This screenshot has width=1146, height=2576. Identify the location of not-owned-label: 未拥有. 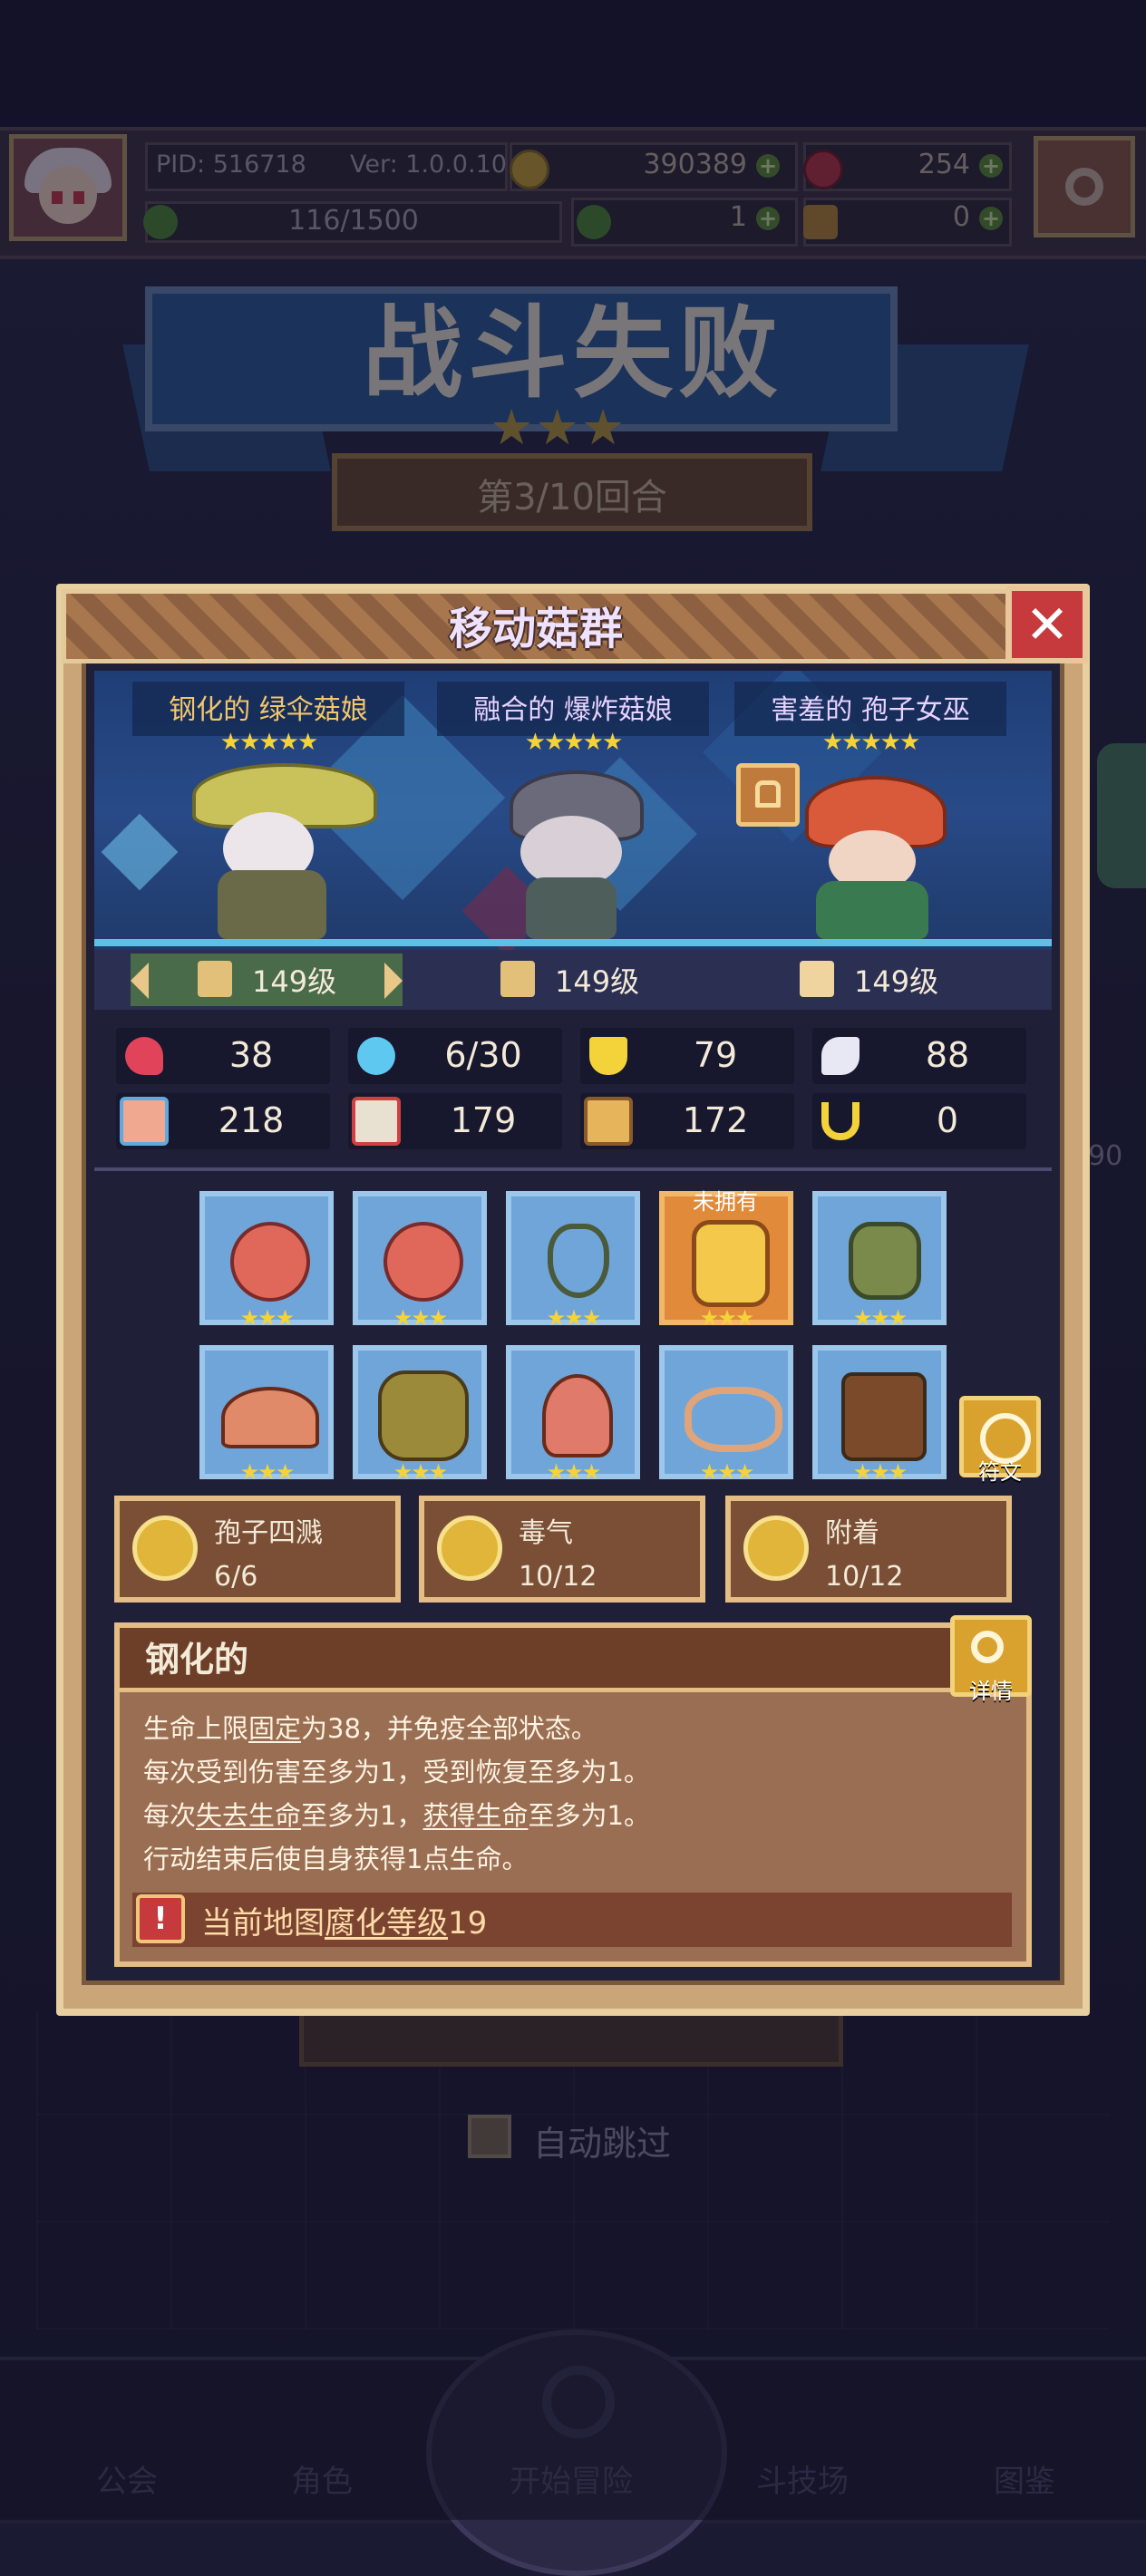
(725, 1202).